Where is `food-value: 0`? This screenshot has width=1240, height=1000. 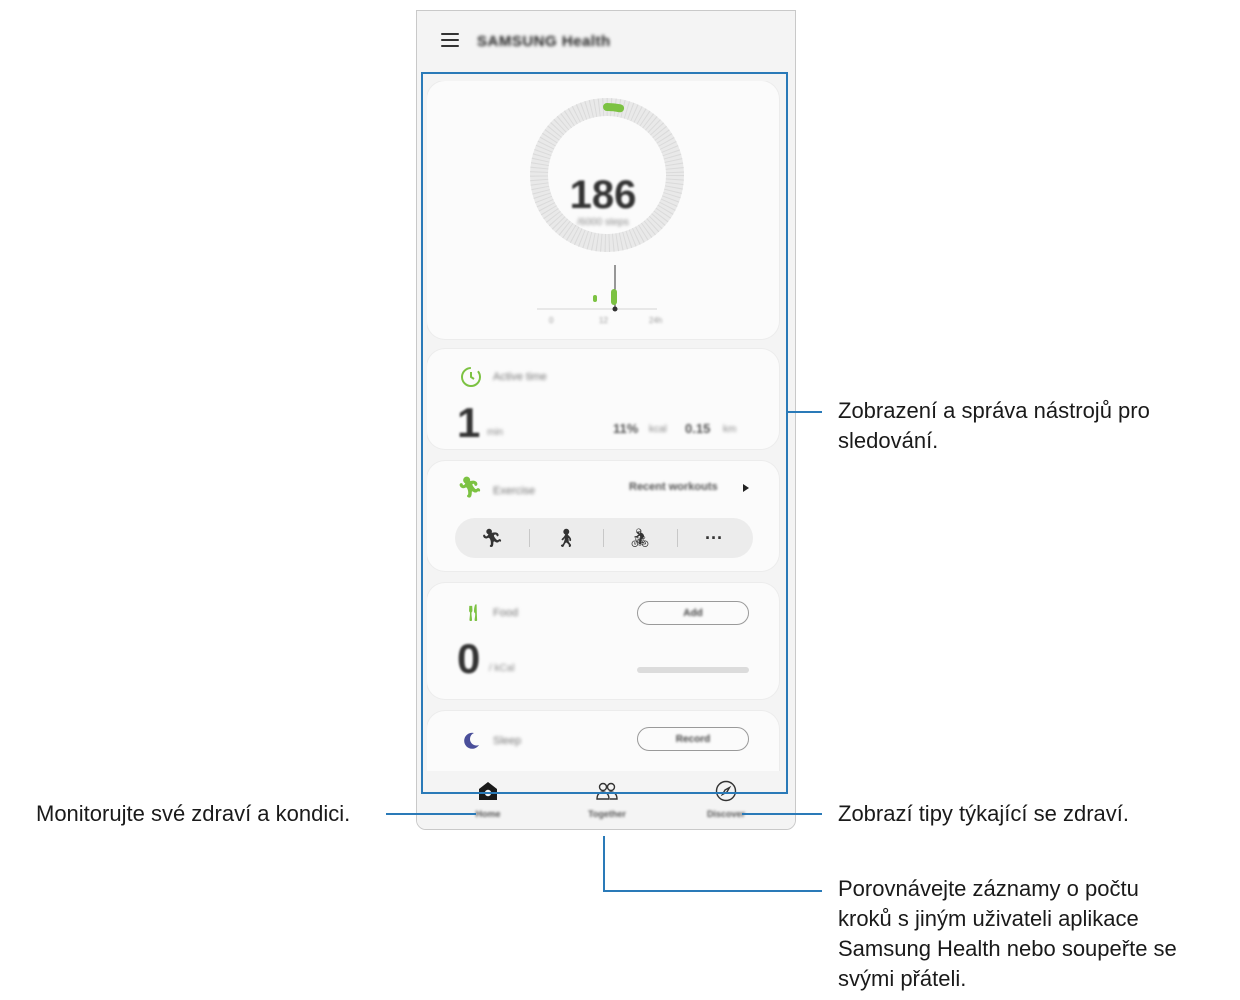 food-value: 0 is located at coordinates (469, 658).